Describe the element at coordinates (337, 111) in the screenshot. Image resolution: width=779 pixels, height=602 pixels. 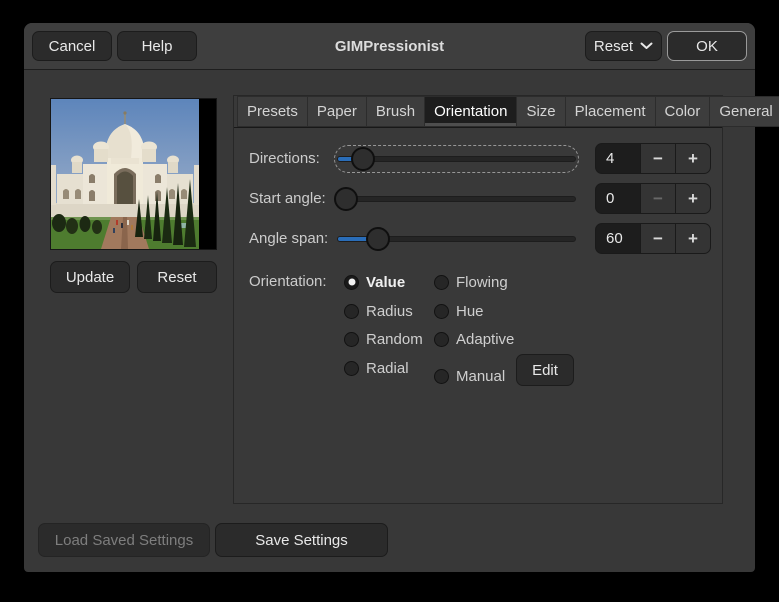
I see `tab-paper: Paper` at that location.